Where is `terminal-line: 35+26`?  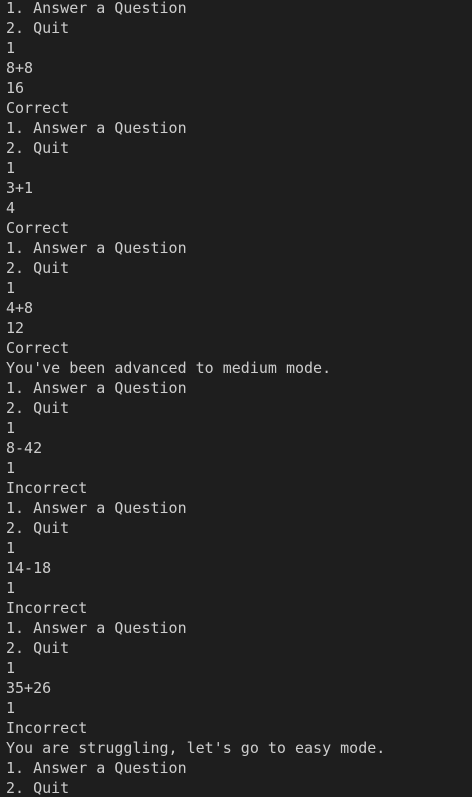
terminal-line: 35+26 is located at coordinates (29, 688).